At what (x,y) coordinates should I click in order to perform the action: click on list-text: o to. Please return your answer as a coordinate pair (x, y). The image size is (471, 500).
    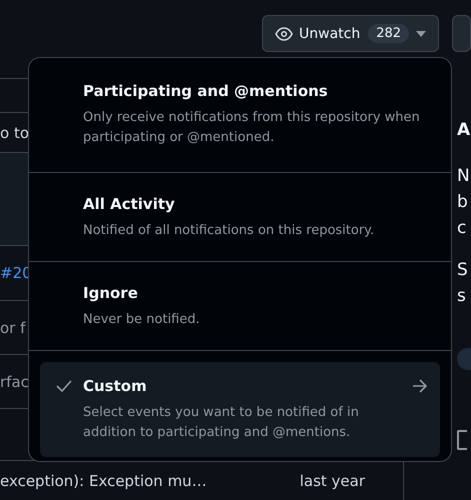
    Looking at the image, I should click on (15, 133).